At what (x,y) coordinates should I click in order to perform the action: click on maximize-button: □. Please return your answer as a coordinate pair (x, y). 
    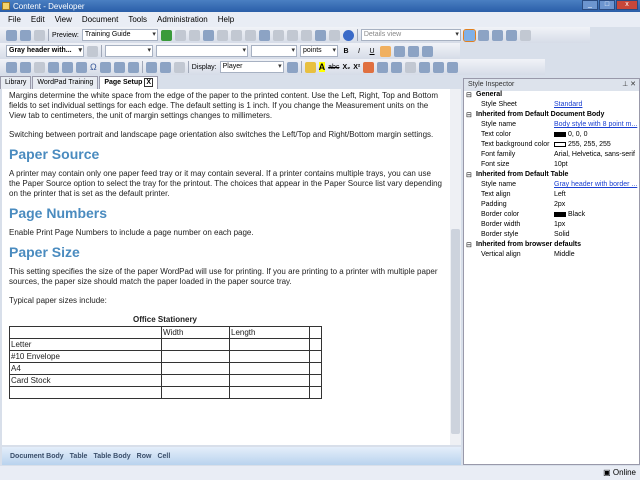
    Looking at the image, I should click on (607, 5).